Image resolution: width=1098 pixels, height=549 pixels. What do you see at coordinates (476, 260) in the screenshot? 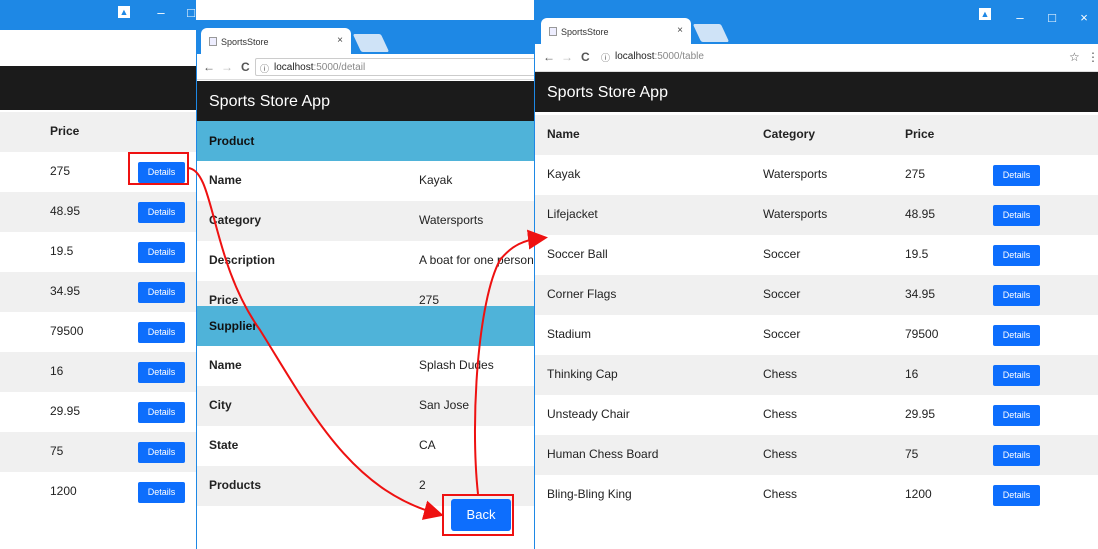
I see `detail-value: A boat for one person` at bounding box center [476, 260].